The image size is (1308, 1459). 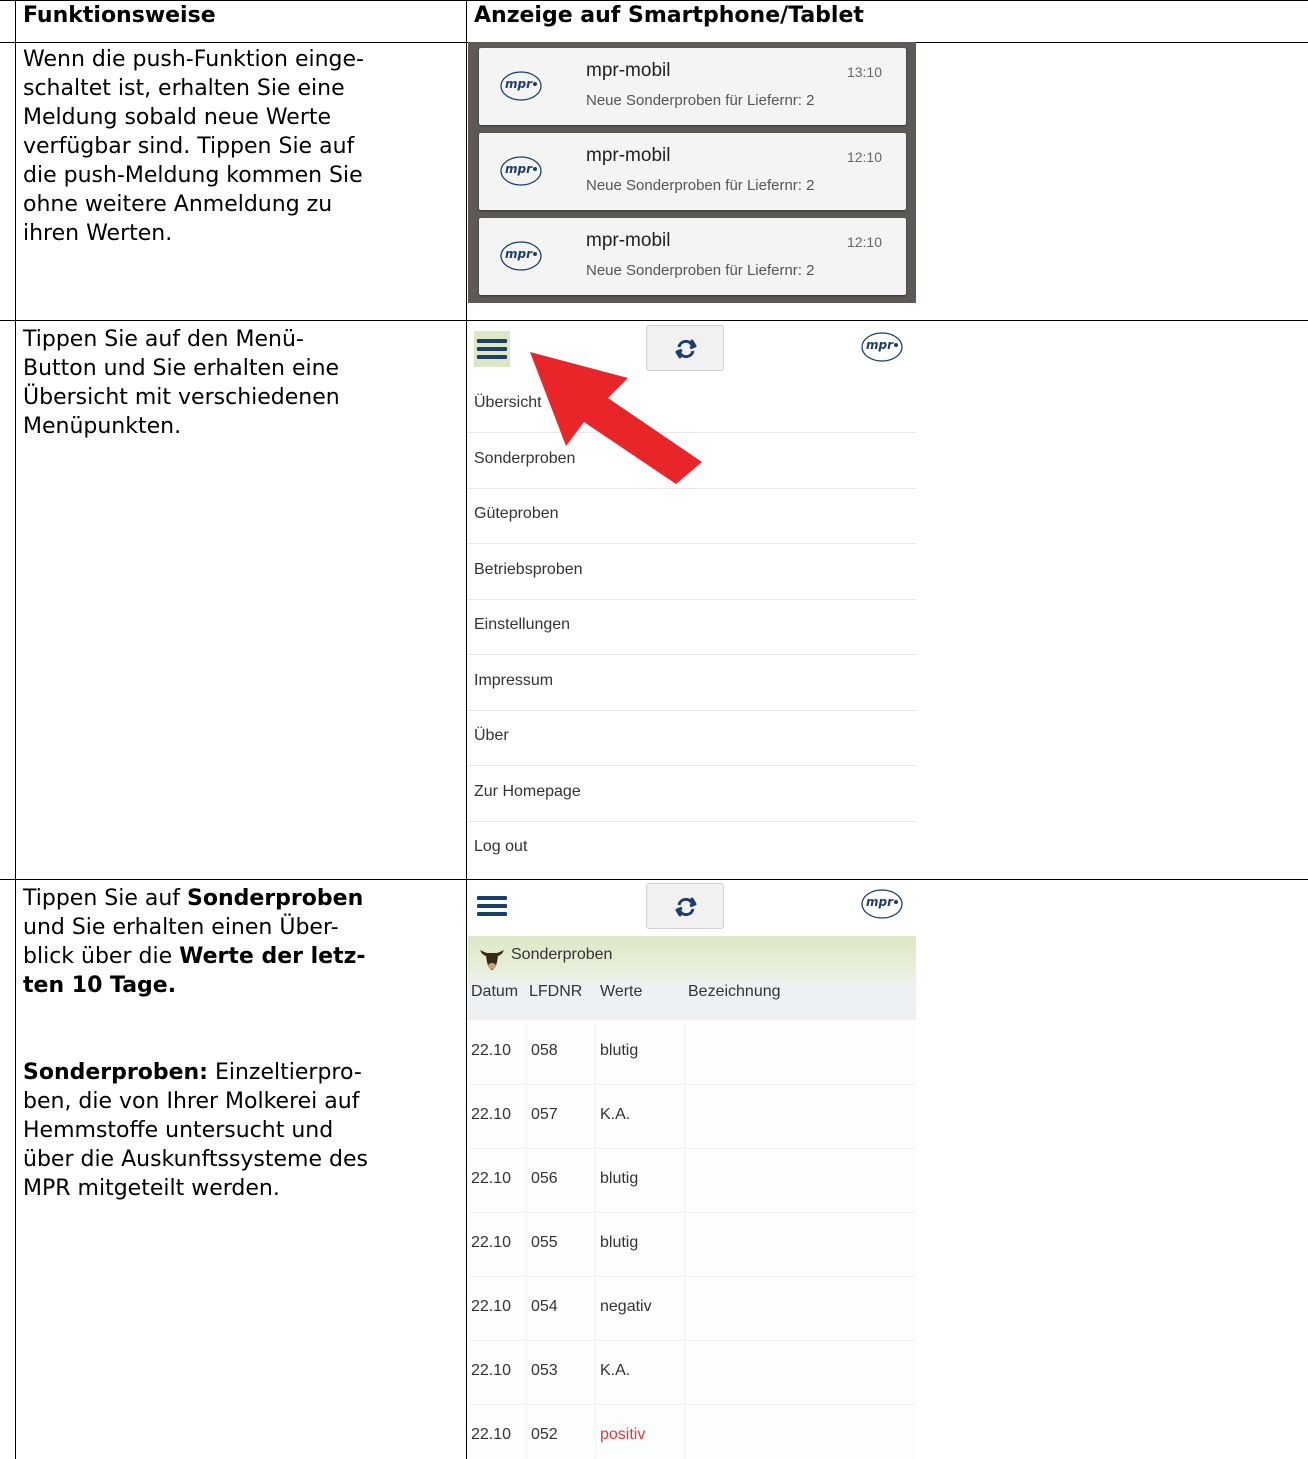 I want to click on cell-lfdnr: 054, so click(x=544, y=1306).